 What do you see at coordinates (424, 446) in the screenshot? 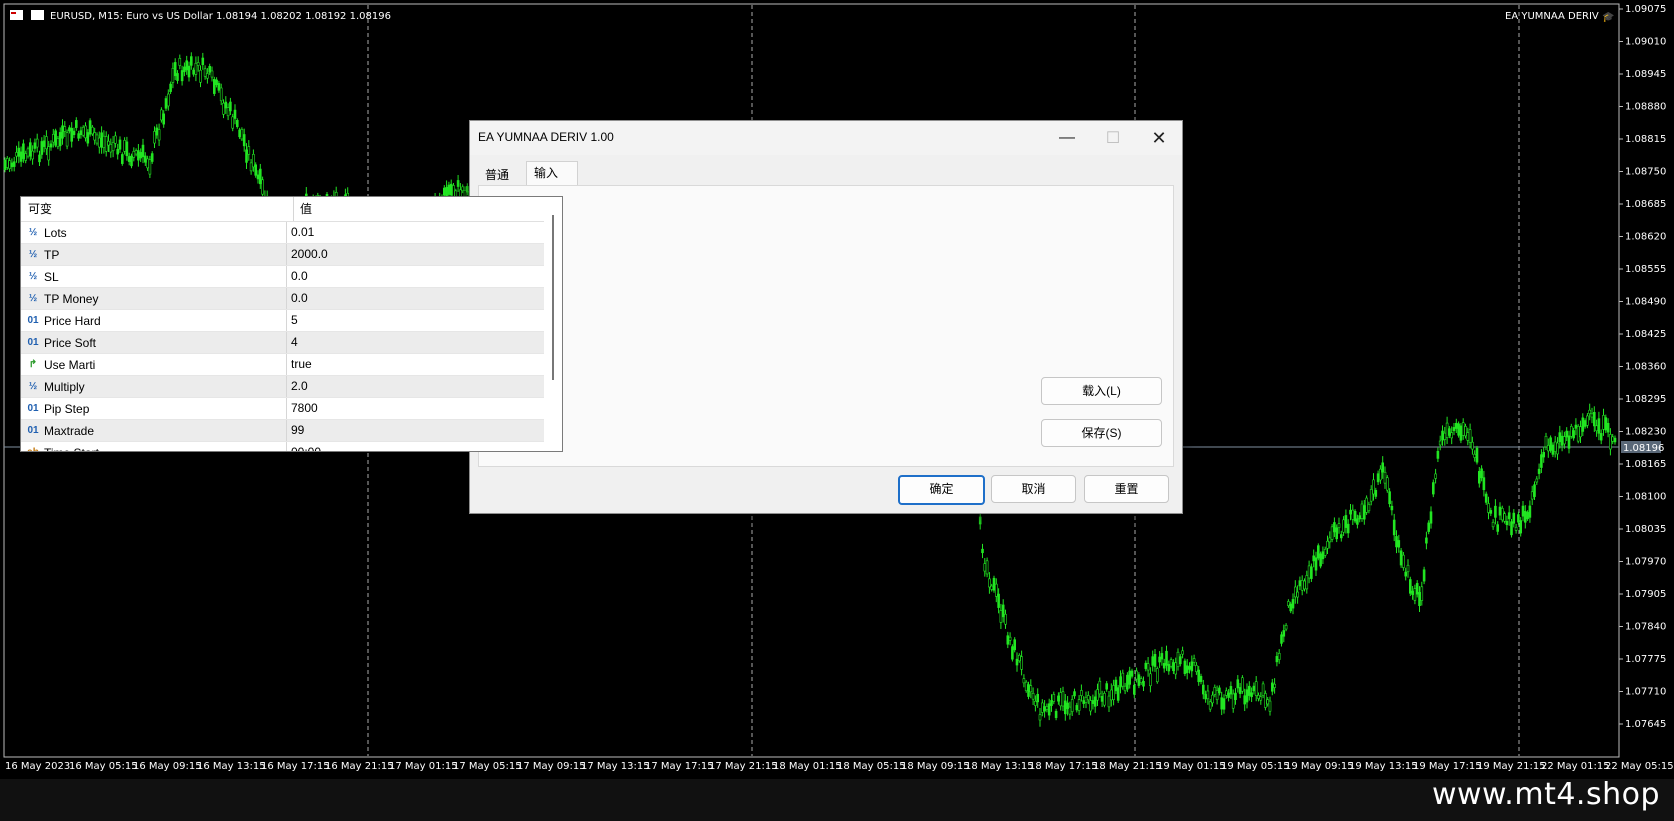
I see `param-value: 00:00` at bounding box center [424, 446].